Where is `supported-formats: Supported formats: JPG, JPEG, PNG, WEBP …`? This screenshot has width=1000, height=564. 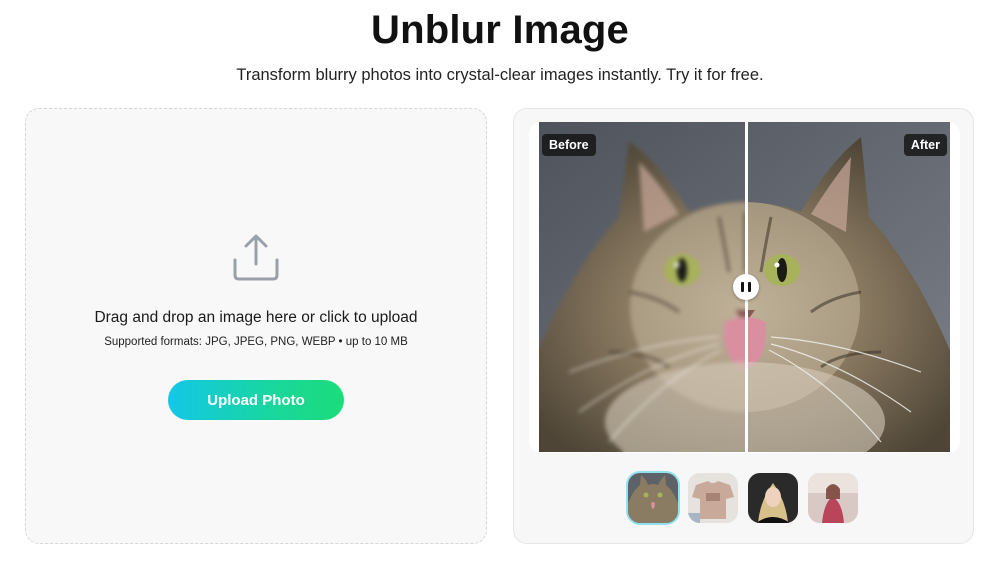
supported-formats: Supported formats: JPG, JPEG, PNG, WEBP … is located at coordinates (256, 342).